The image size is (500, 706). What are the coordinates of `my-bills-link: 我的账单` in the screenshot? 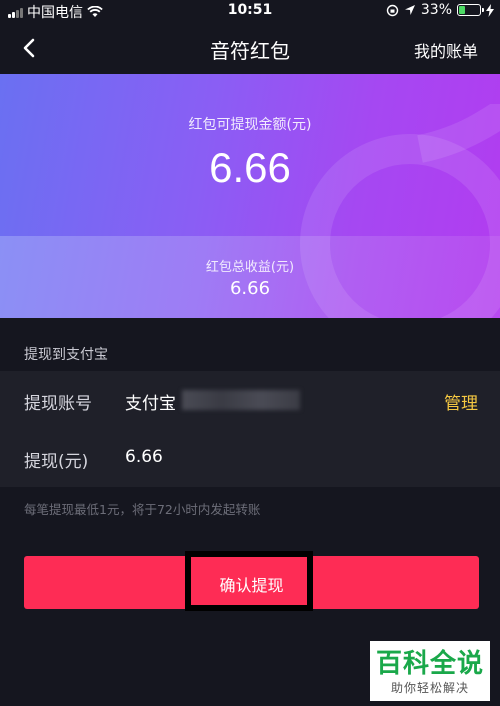 It's located at (446, 50).